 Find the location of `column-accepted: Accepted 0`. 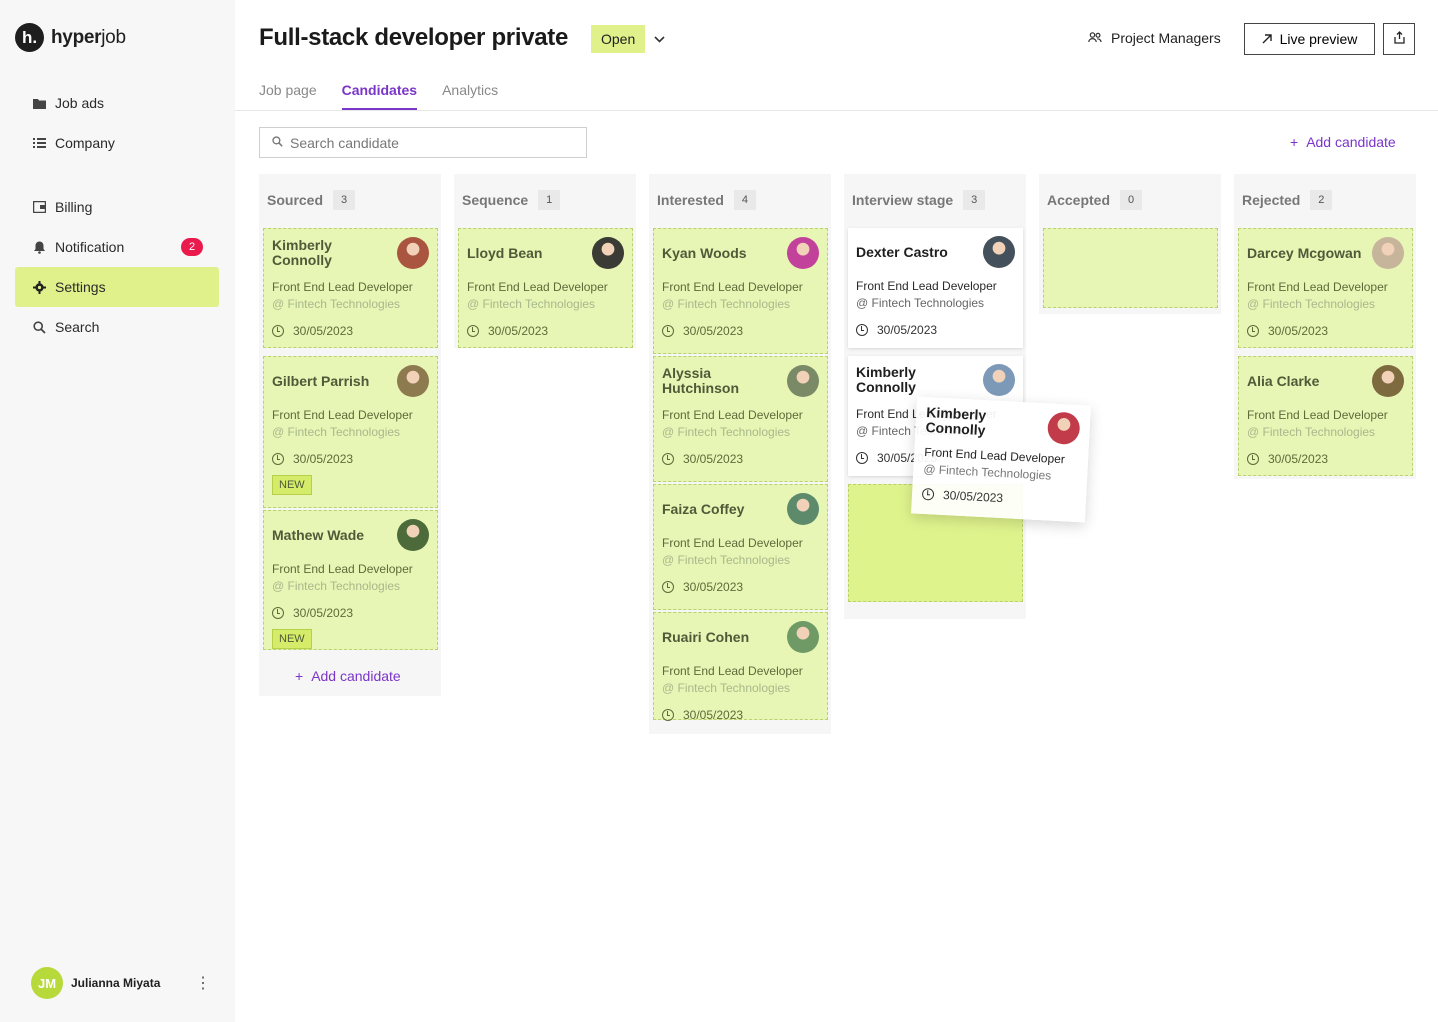

column-accepted: Accepted 0 is located at coordinates (1130, 244).